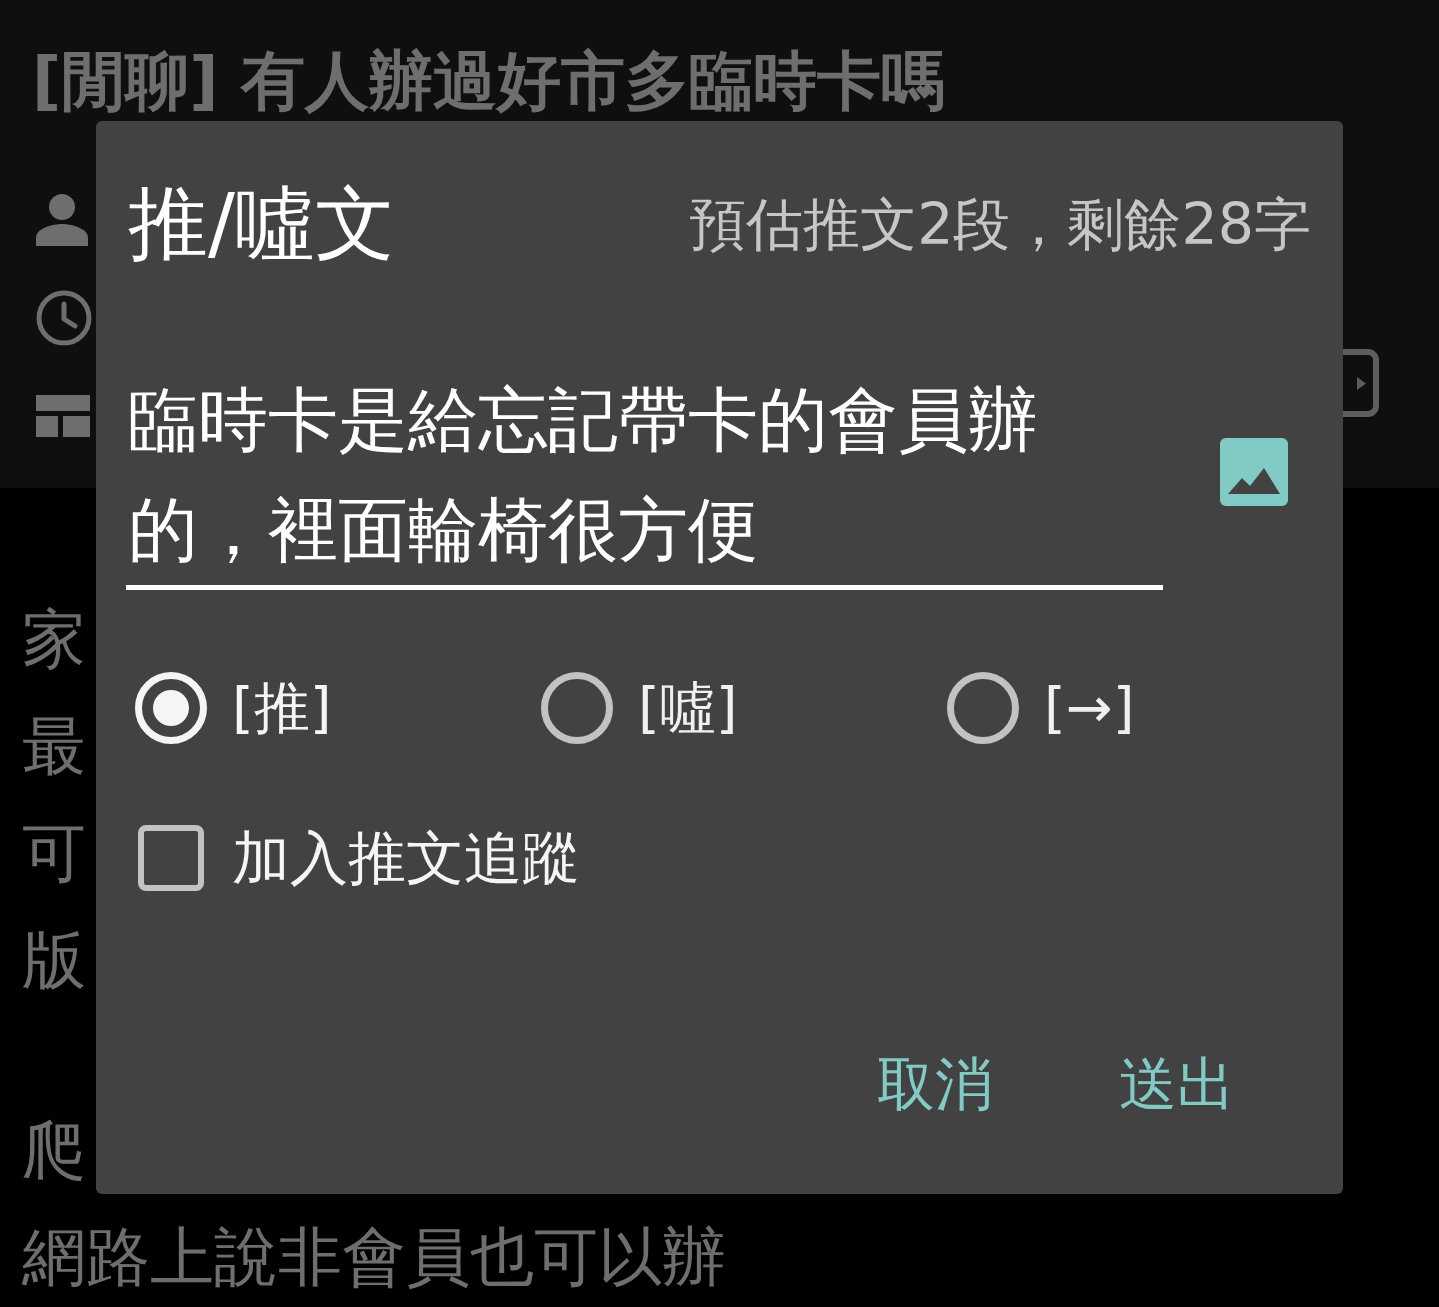 The height and width of the screenshot is (1307, 1439). Describe the element at coordinates (935, 1085) in the screenshot. I see `dialog-button: 取消` at that location.